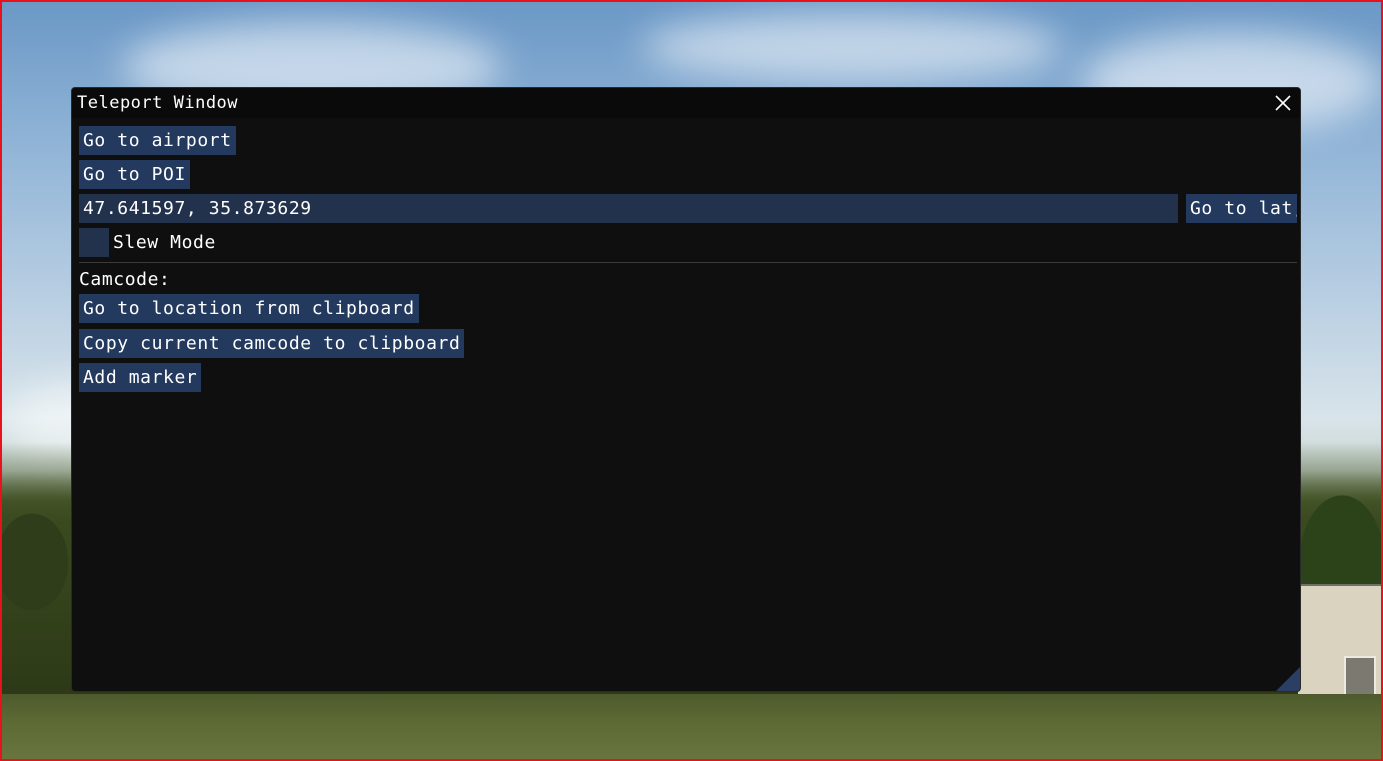 This screenshot has height=761, width=1383. I want to click on slew-mode-checkbox, so click(94, 242).